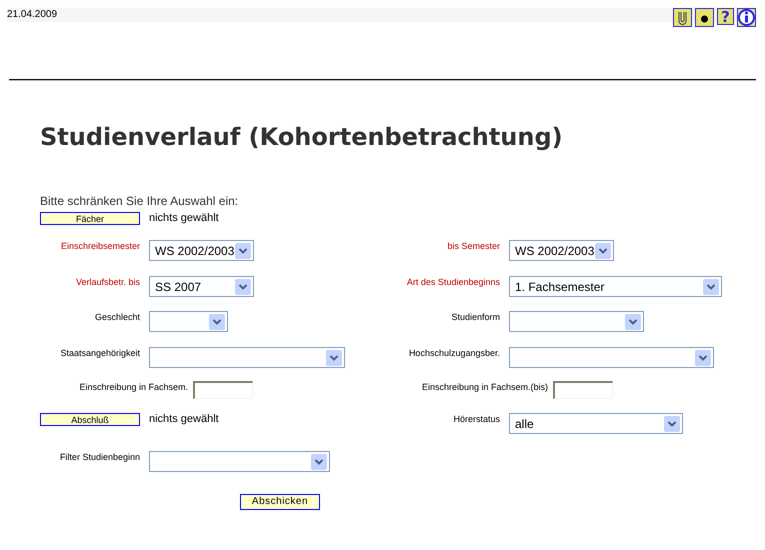 The image size is (765, 550). What do you see at coordinates (302, 137) in the screenshot?
I see `page-title: Studienverlauf (Kohortenbetrachtung)` at bounding box center [302, 137].